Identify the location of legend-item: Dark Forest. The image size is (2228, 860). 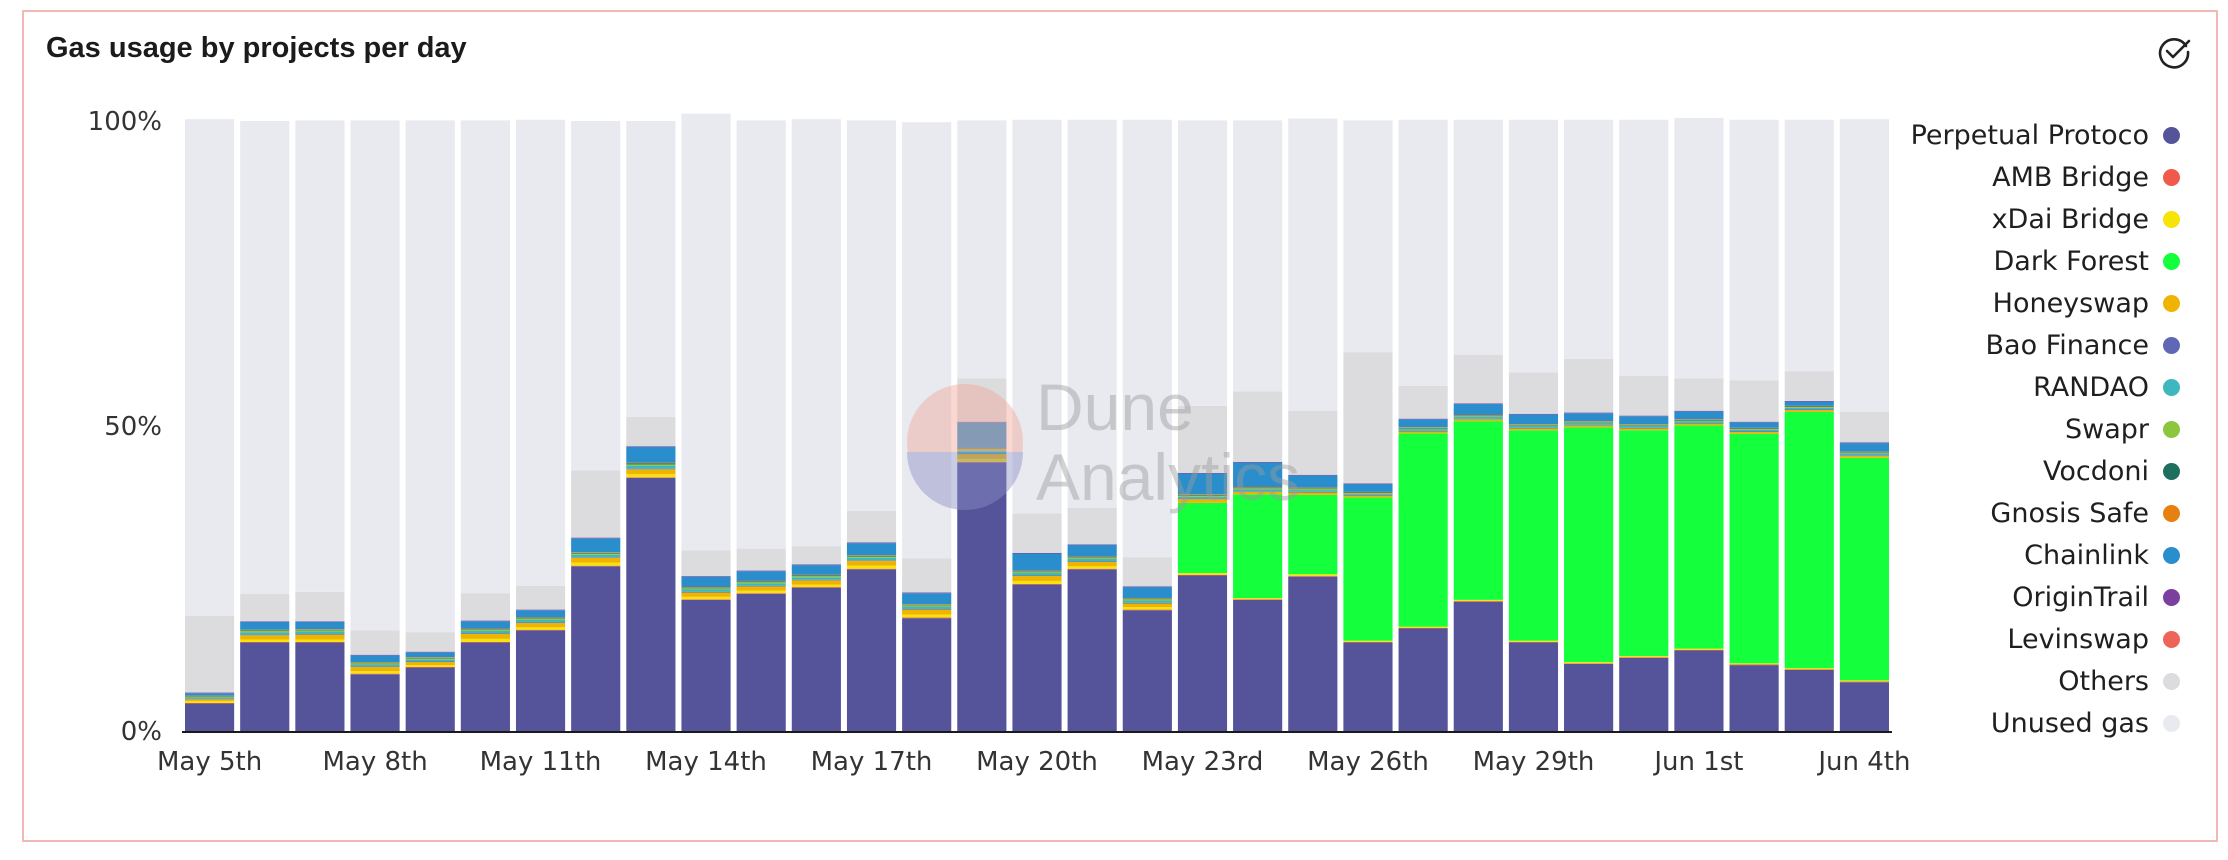
(2030, 261).